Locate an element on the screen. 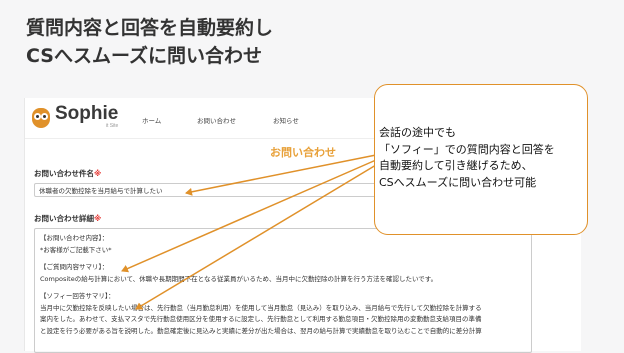 This screenshot has height=353, width=624. subject-label: お問い合わせ件名※ is located at coordinates (68, 173).